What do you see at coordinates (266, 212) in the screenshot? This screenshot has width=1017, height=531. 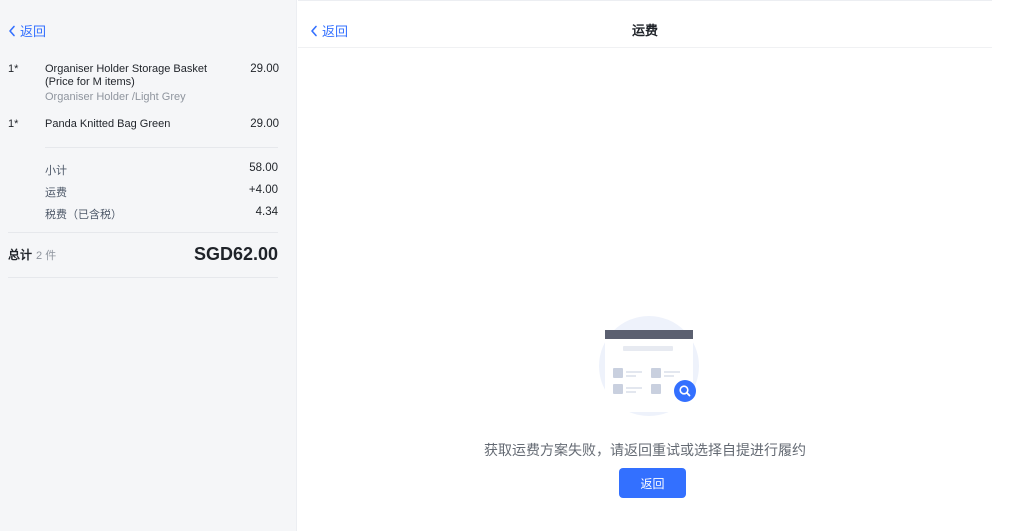 I see `tax-value: 4.34` at bounding box center [266, 212].